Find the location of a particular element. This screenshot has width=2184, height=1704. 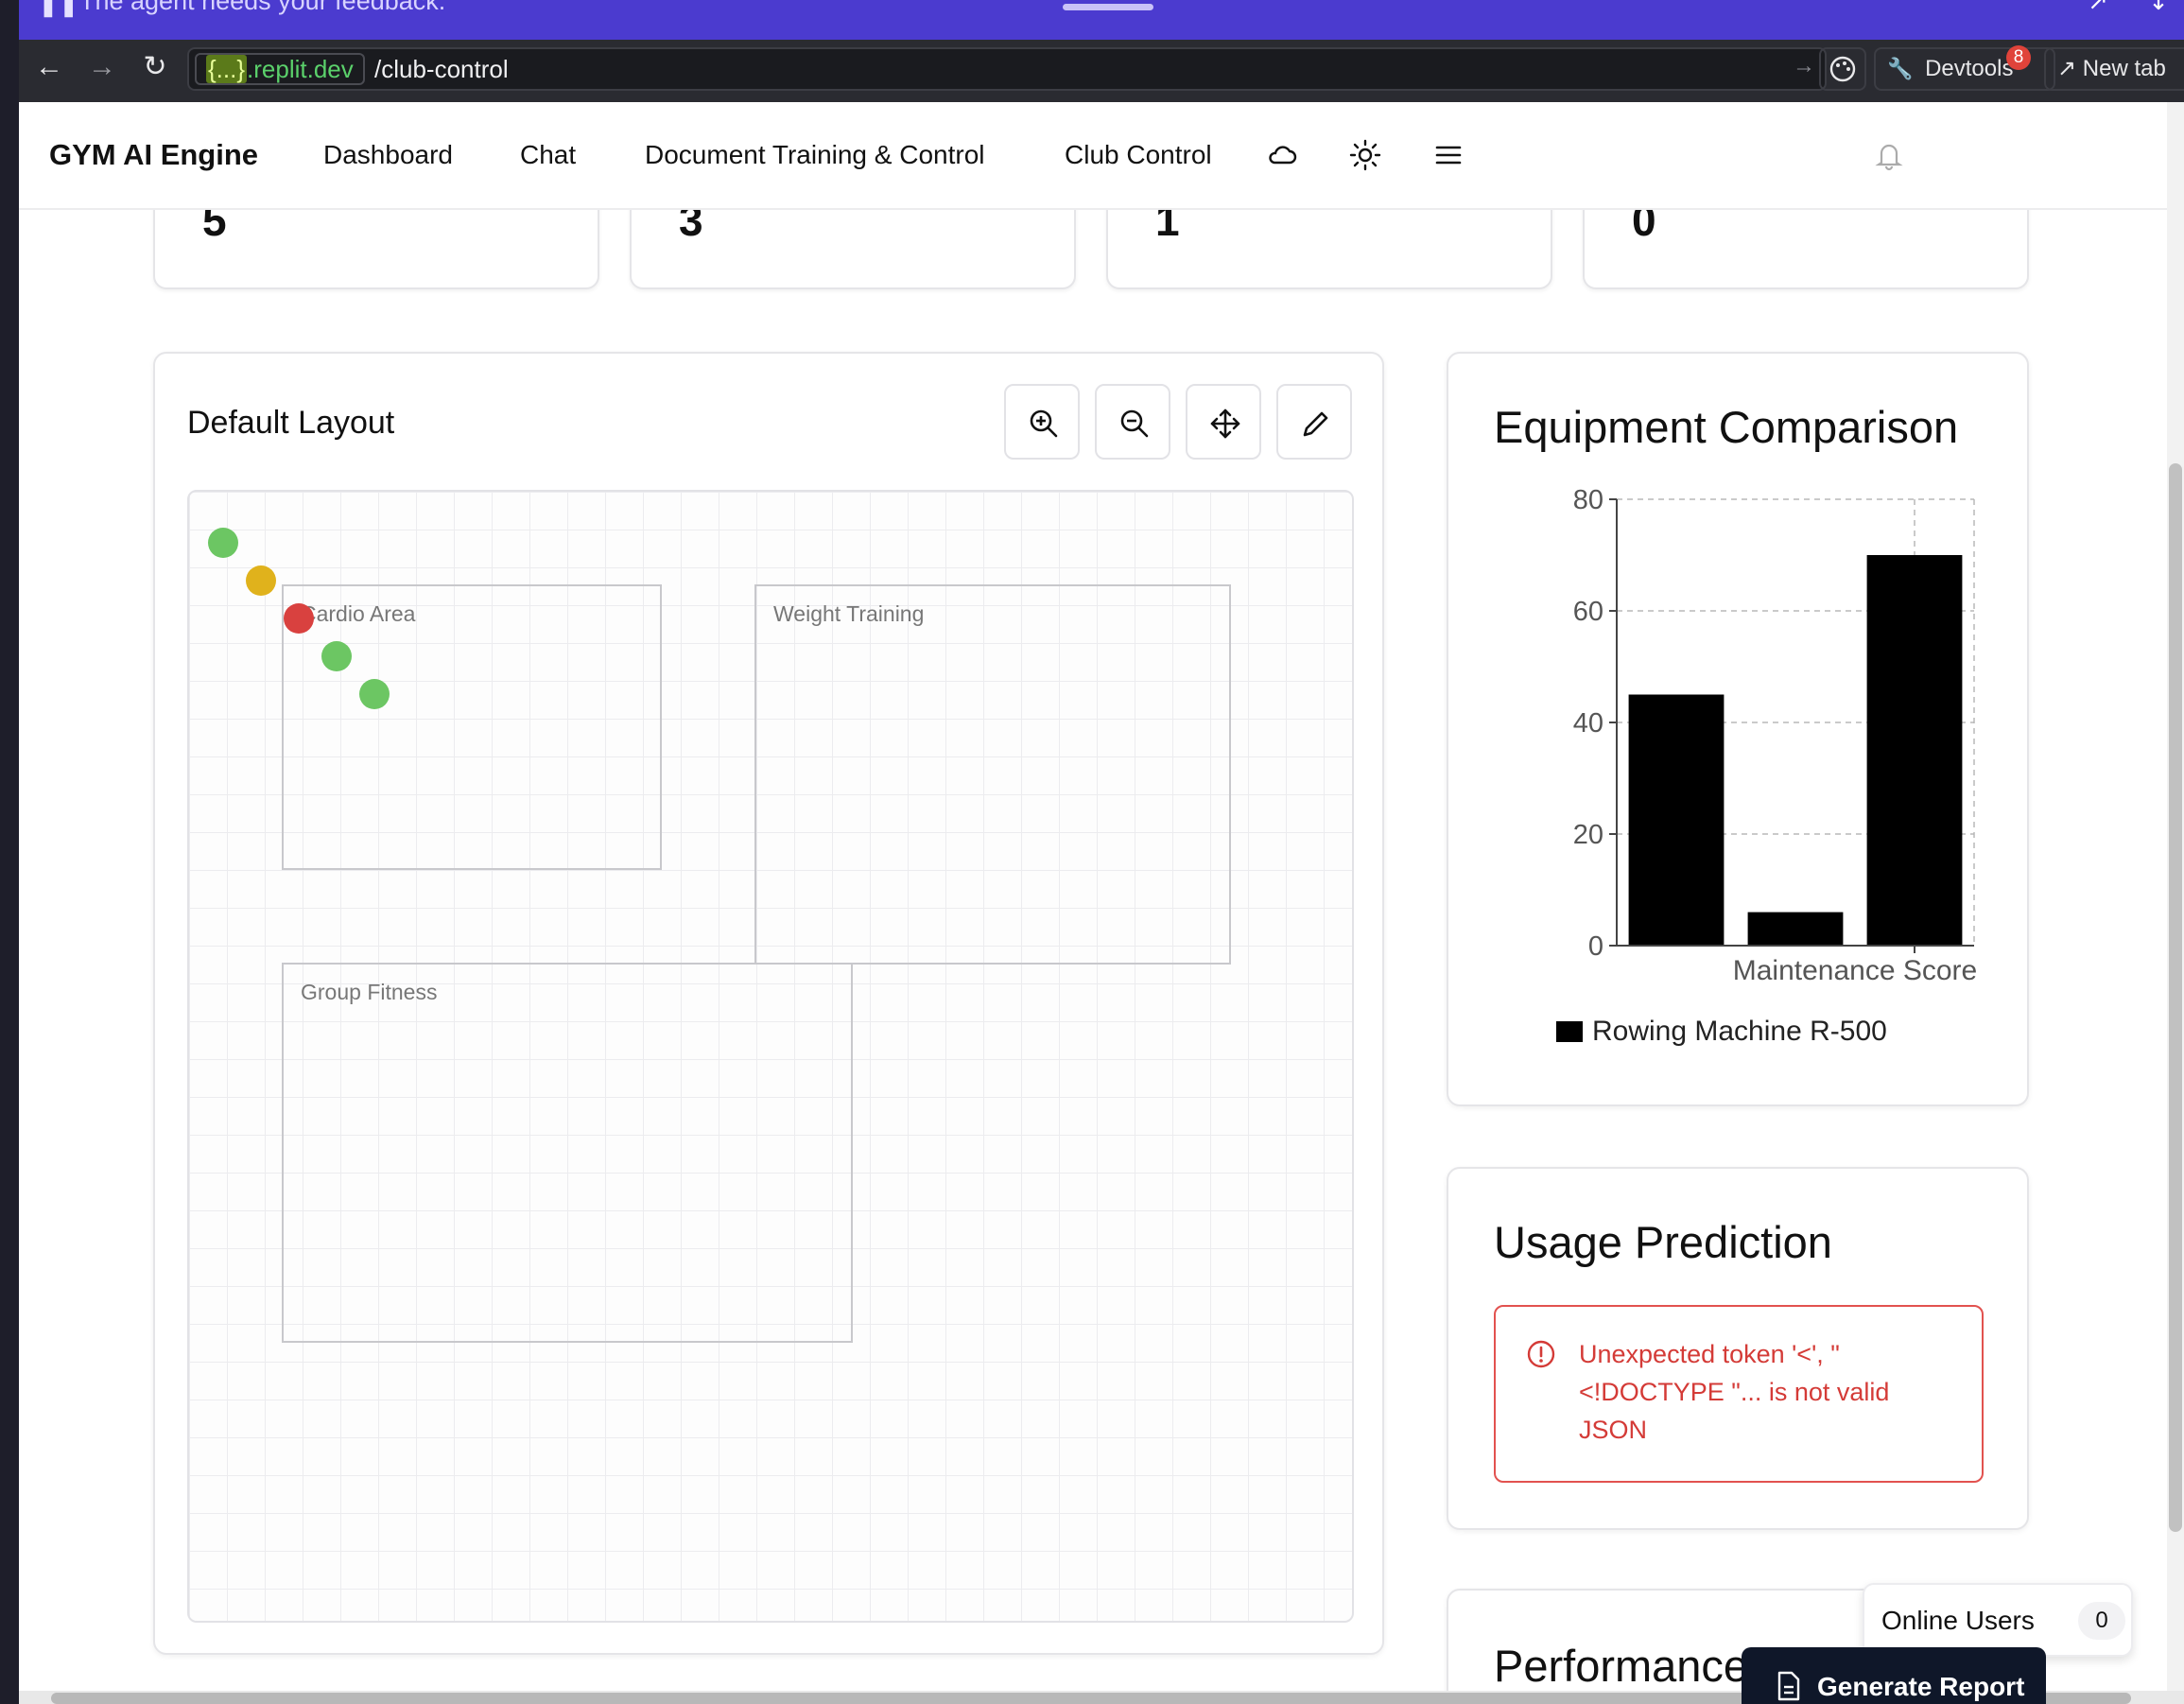

online-users-widget: Online Users 0 is located at coordinates (1998, 1620).